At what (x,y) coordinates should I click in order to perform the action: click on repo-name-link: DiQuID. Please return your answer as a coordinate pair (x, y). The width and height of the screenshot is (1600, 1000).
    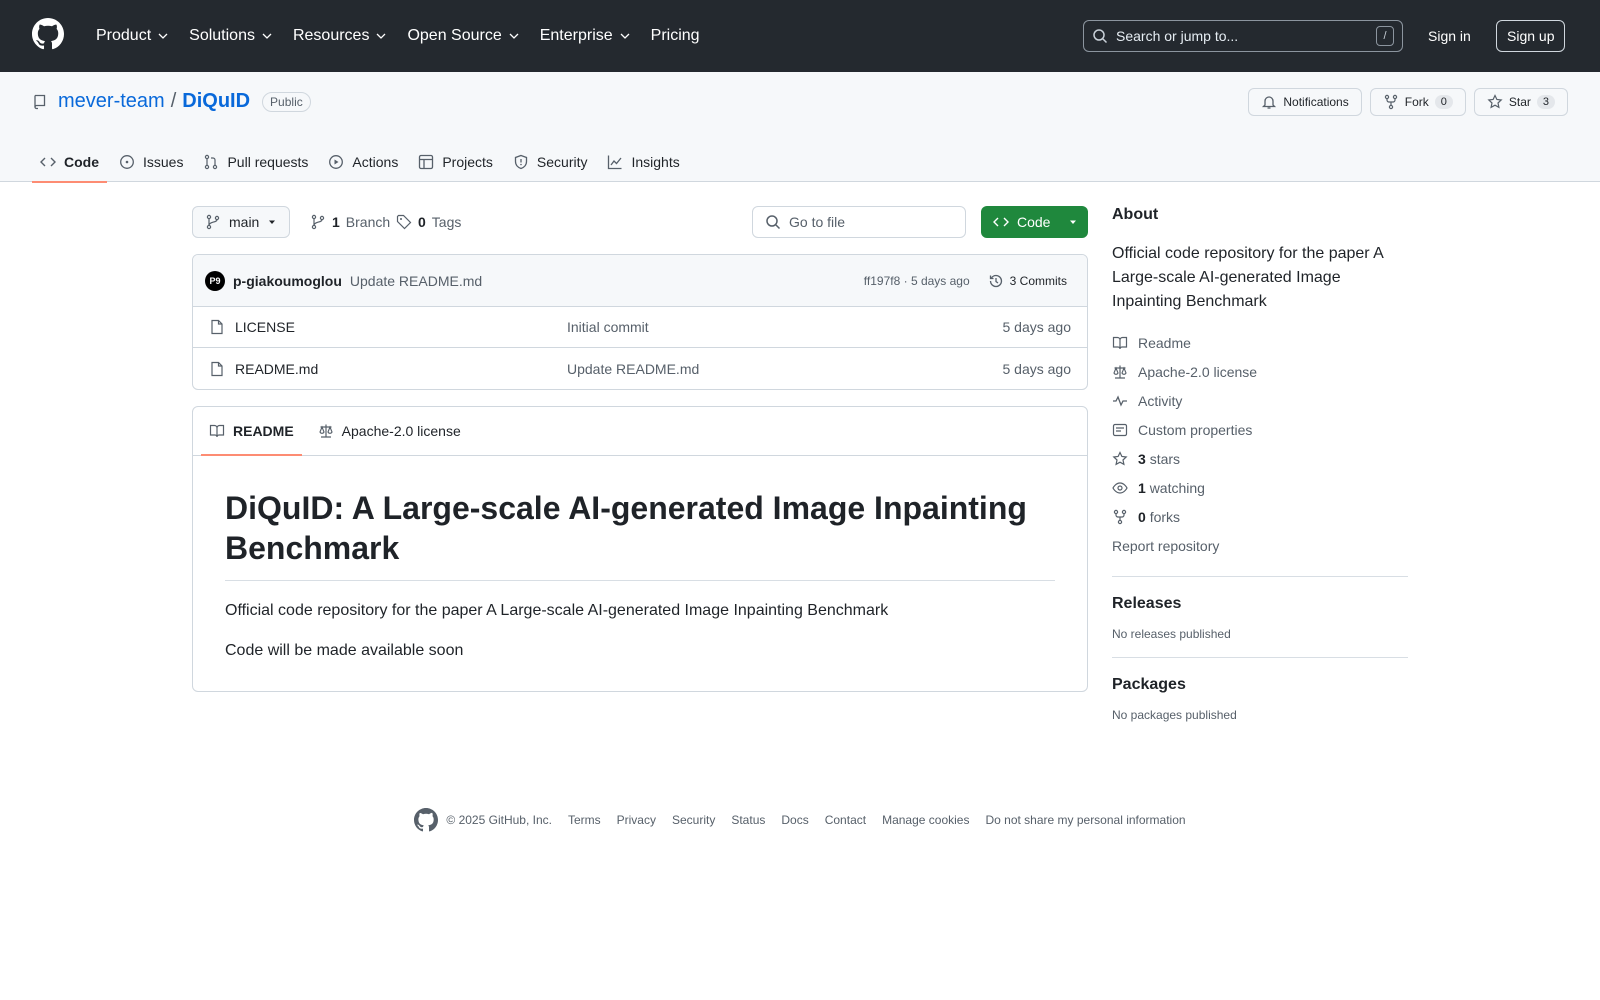
    Looking at the image, I should click on (216, 101).